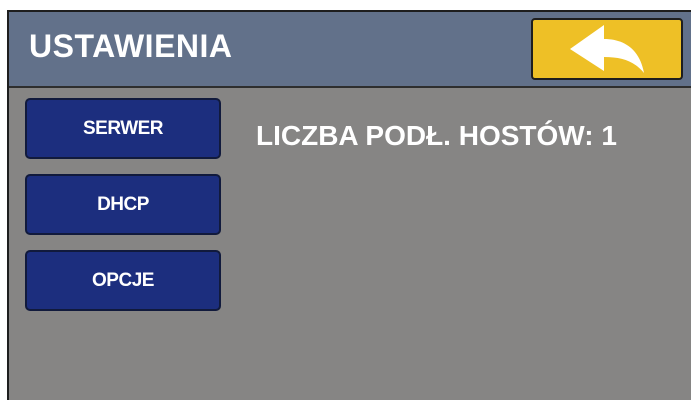 The image size is (691, 400). I want to click on back-button, so click(607, 49).